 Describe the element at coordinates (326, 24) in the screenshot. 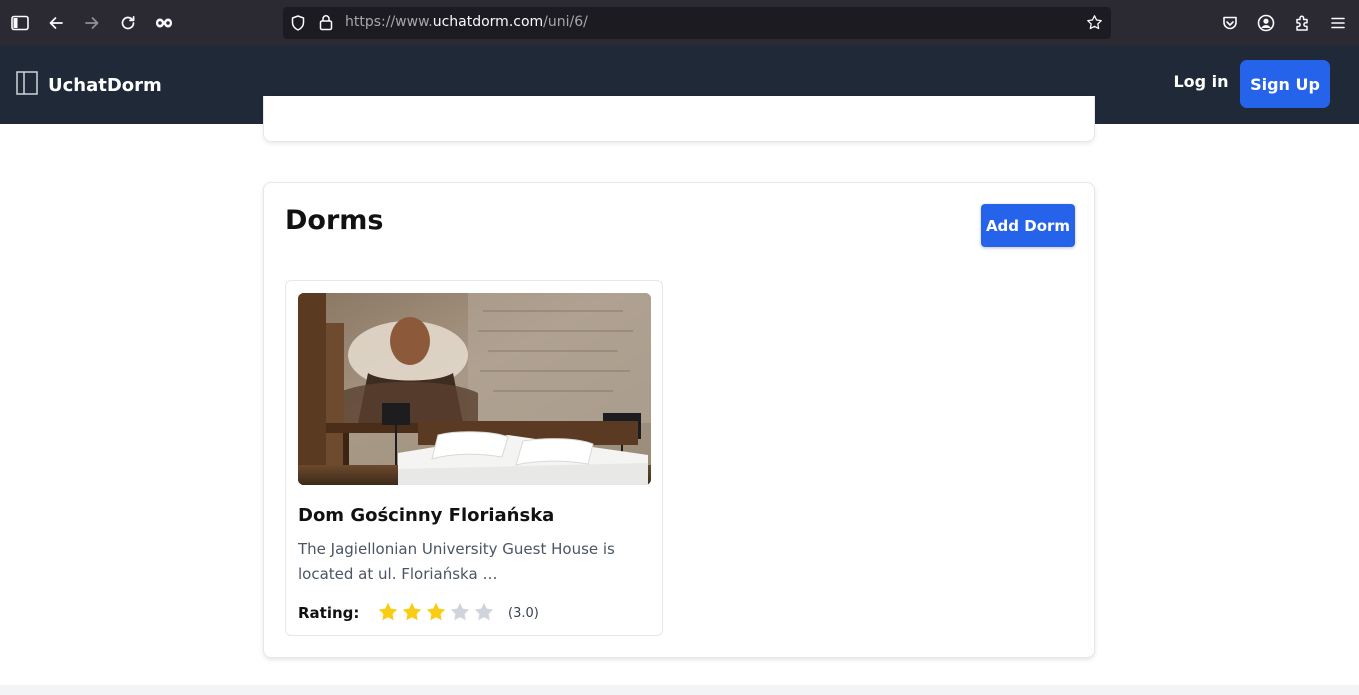

I see `lock-icon` at that location.